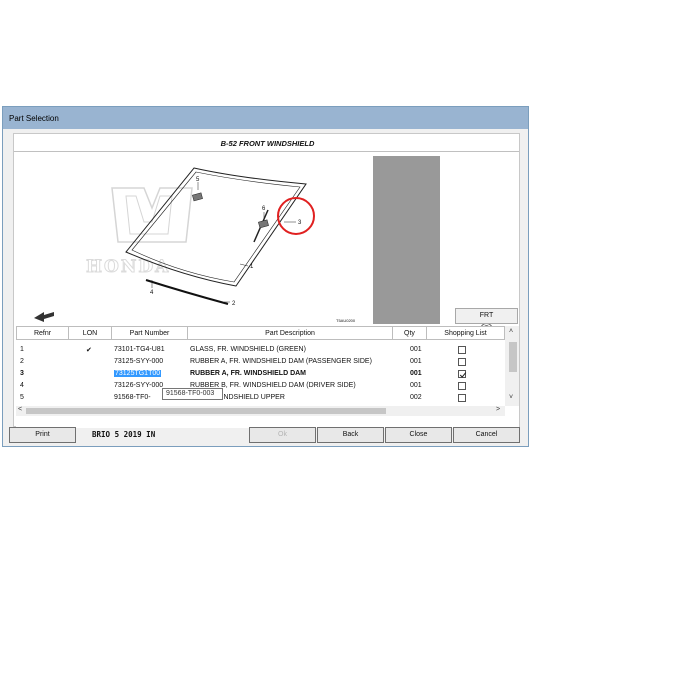 The image size is (700, 700). I want to click on col-qty: Qty, so click(410, 333).